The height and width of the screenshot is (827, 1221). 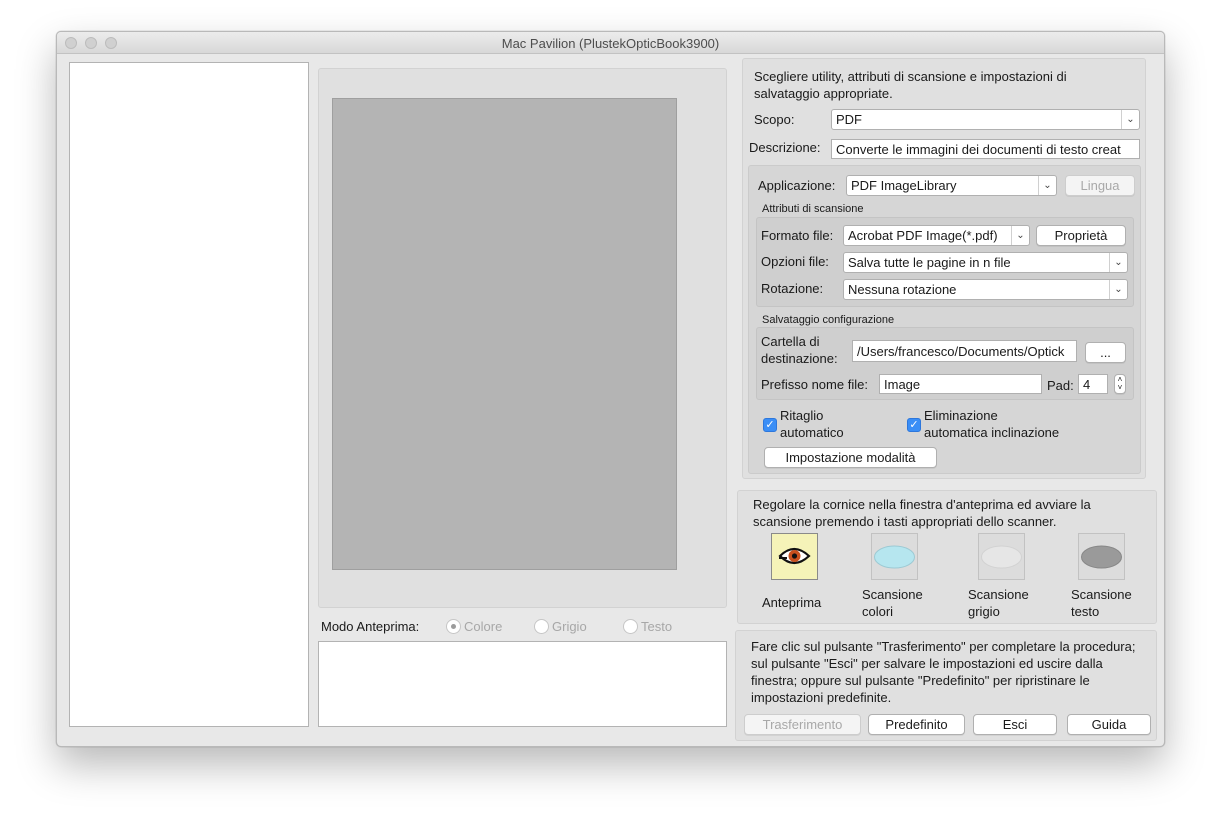 I want to click on window-title: Mac Pavilion (PlustekOpticBook3900), so click(x=610, y=43).